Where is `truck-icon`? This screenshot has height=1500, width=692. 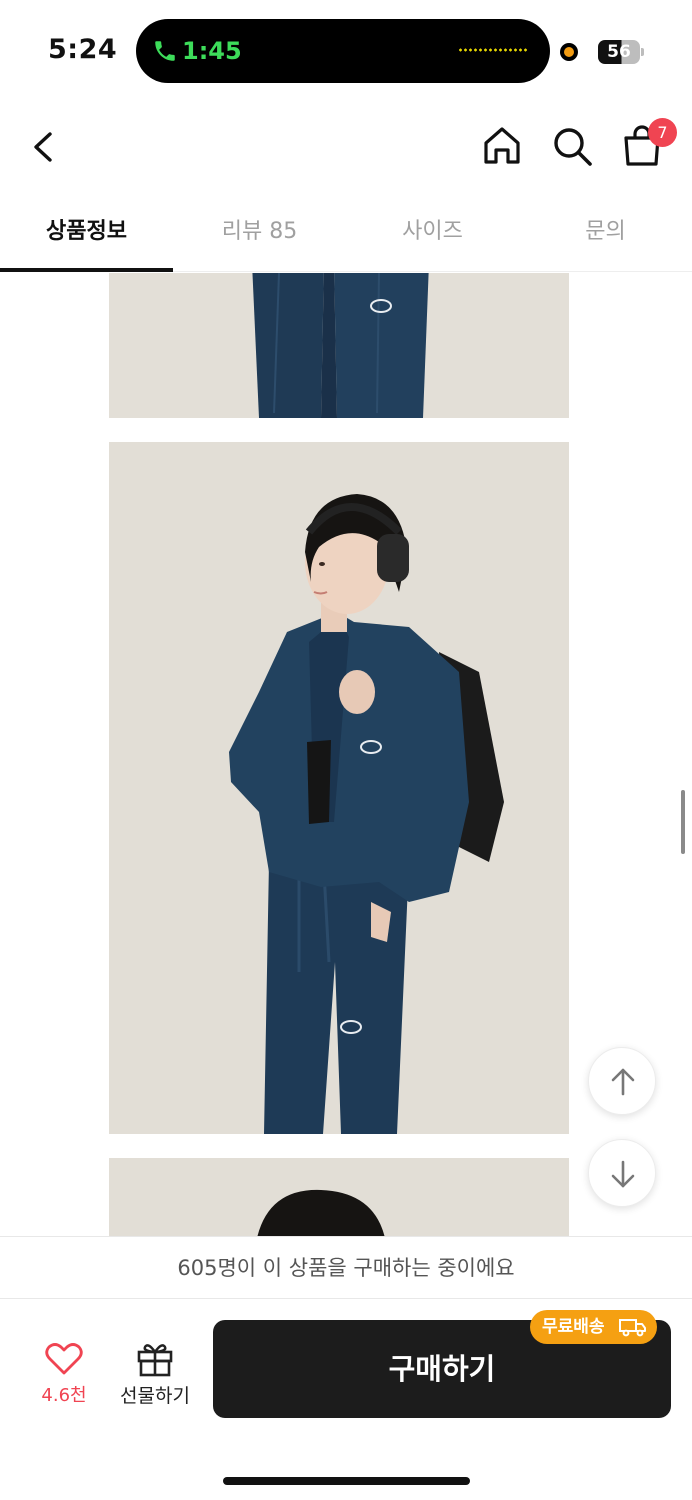
truck-icon is located at coordinates (632, 1328).